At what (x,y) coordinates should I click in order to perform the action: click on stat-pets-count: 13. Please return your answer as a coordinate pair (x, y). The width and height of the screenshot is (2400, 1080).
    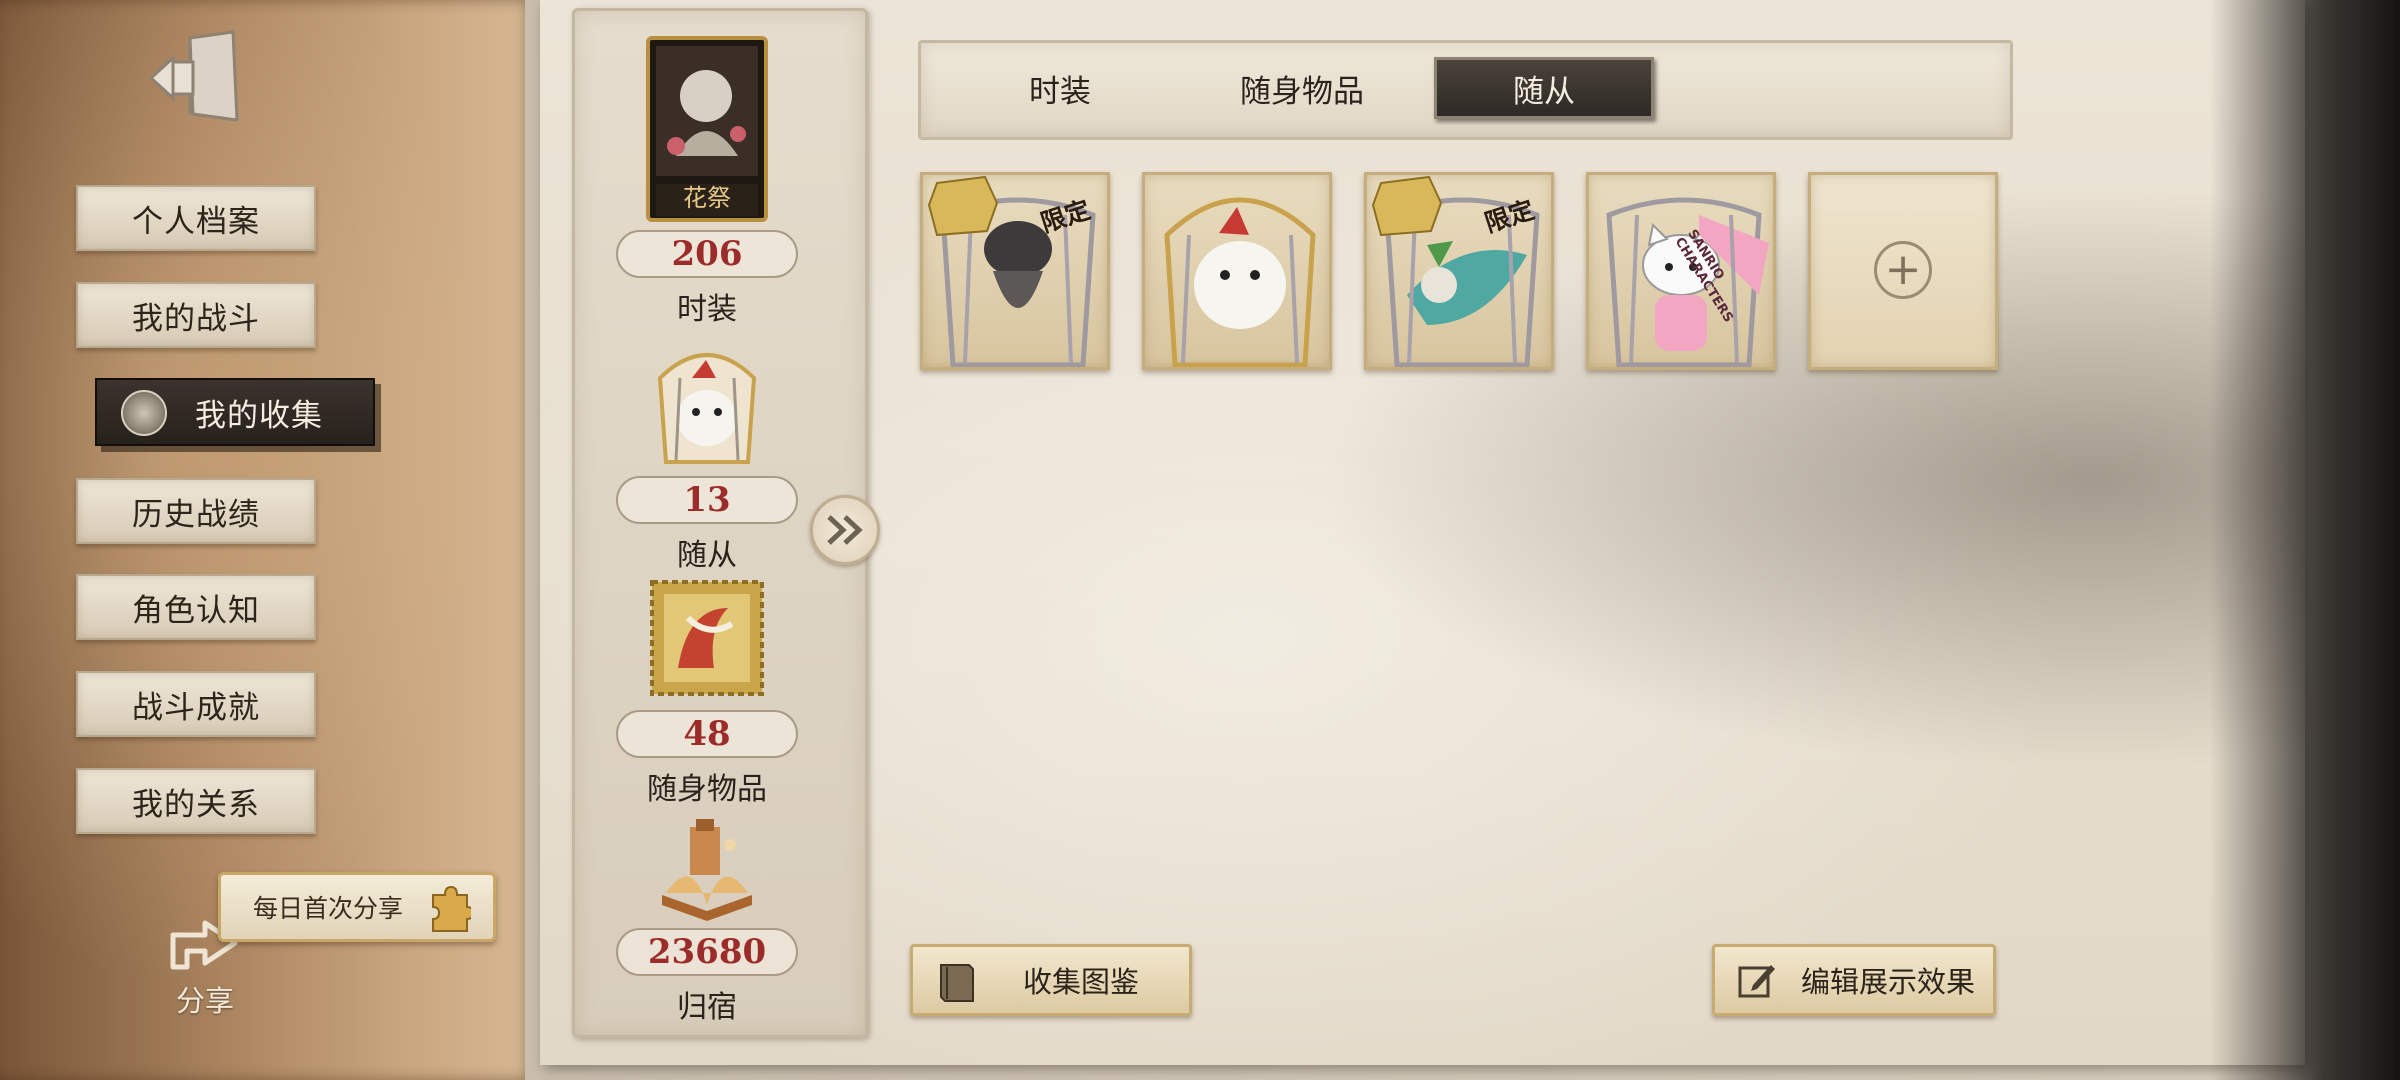
    Looking at the image, I should click on (707, 500).